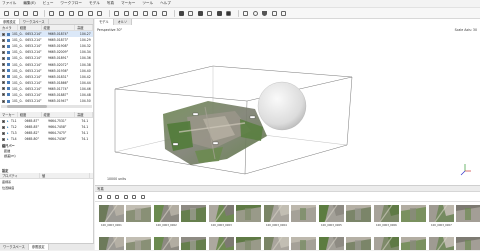 Image resolution: width=480 pixels, height=251 pixels. I want to click on undo-icon, so click(25, 13).